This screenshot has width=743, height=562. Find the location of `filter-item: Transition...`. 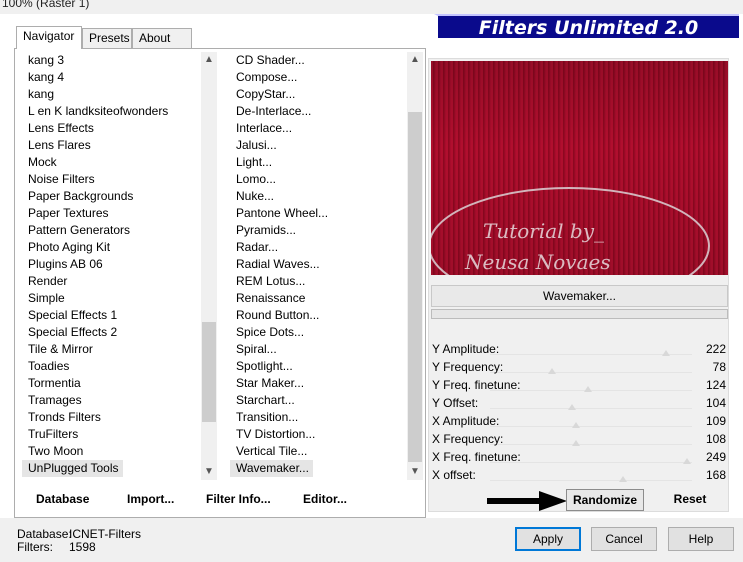

filter-item: Transition... is located at coordinates (318, 417).